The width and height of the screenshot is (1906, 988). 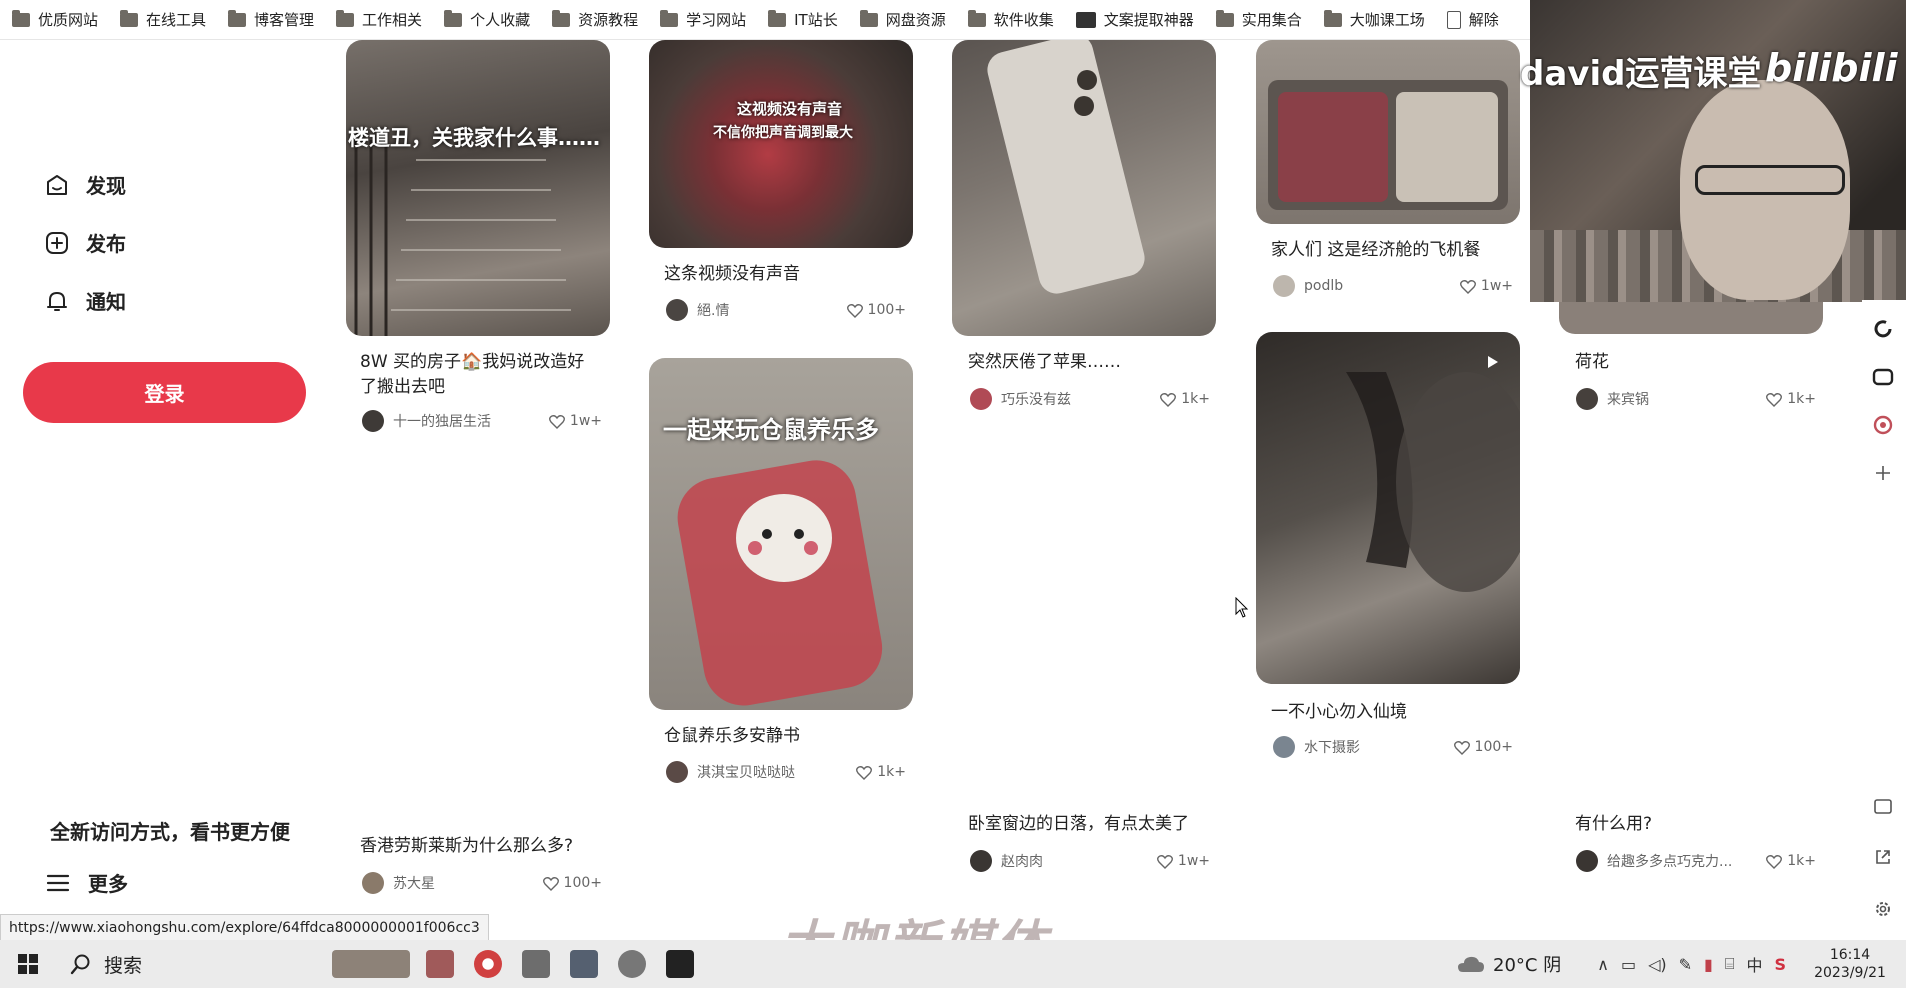 I want to click on refresh-icon, so click(x=1883, y=329).